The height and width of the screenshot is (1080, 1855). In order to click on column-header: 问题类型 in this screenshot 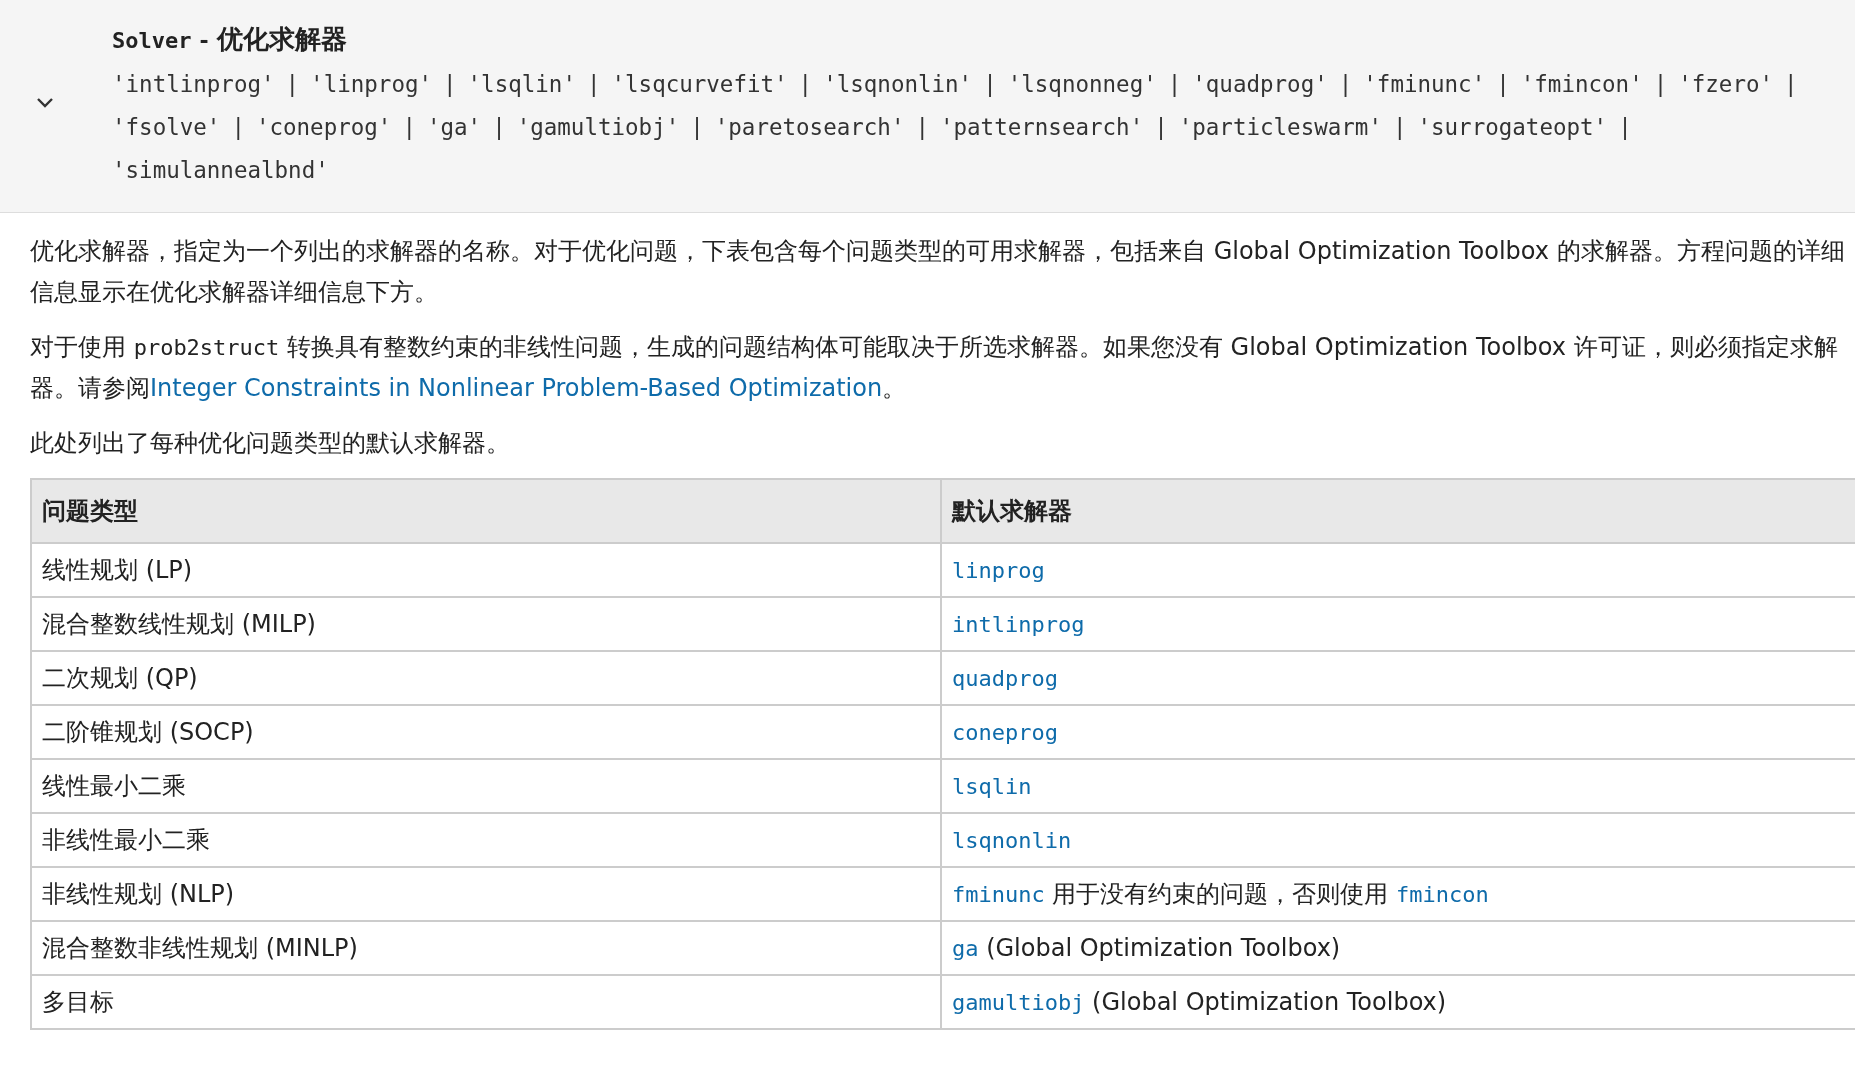, I will do `click(486, 511)`.